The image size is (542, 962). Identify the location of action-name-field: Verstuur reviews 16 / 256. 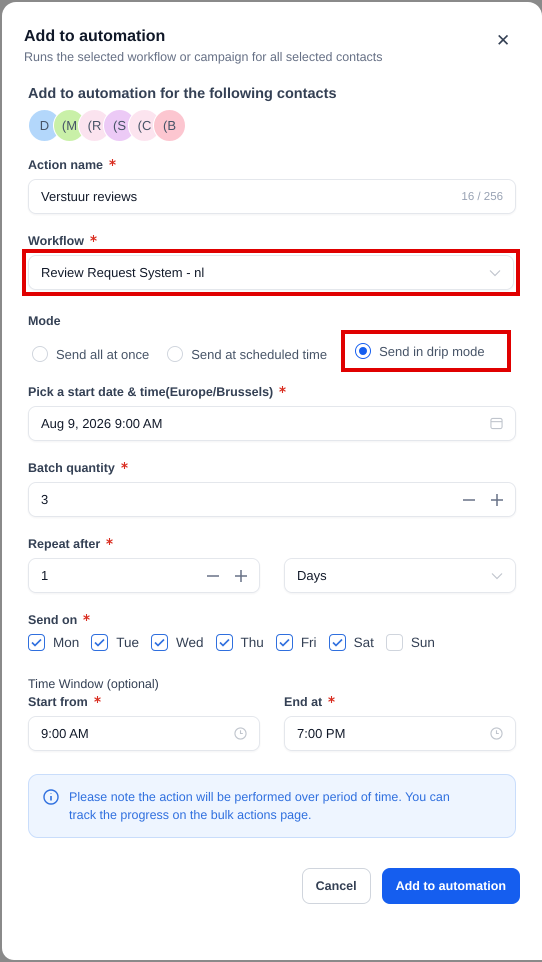
(272, 196).